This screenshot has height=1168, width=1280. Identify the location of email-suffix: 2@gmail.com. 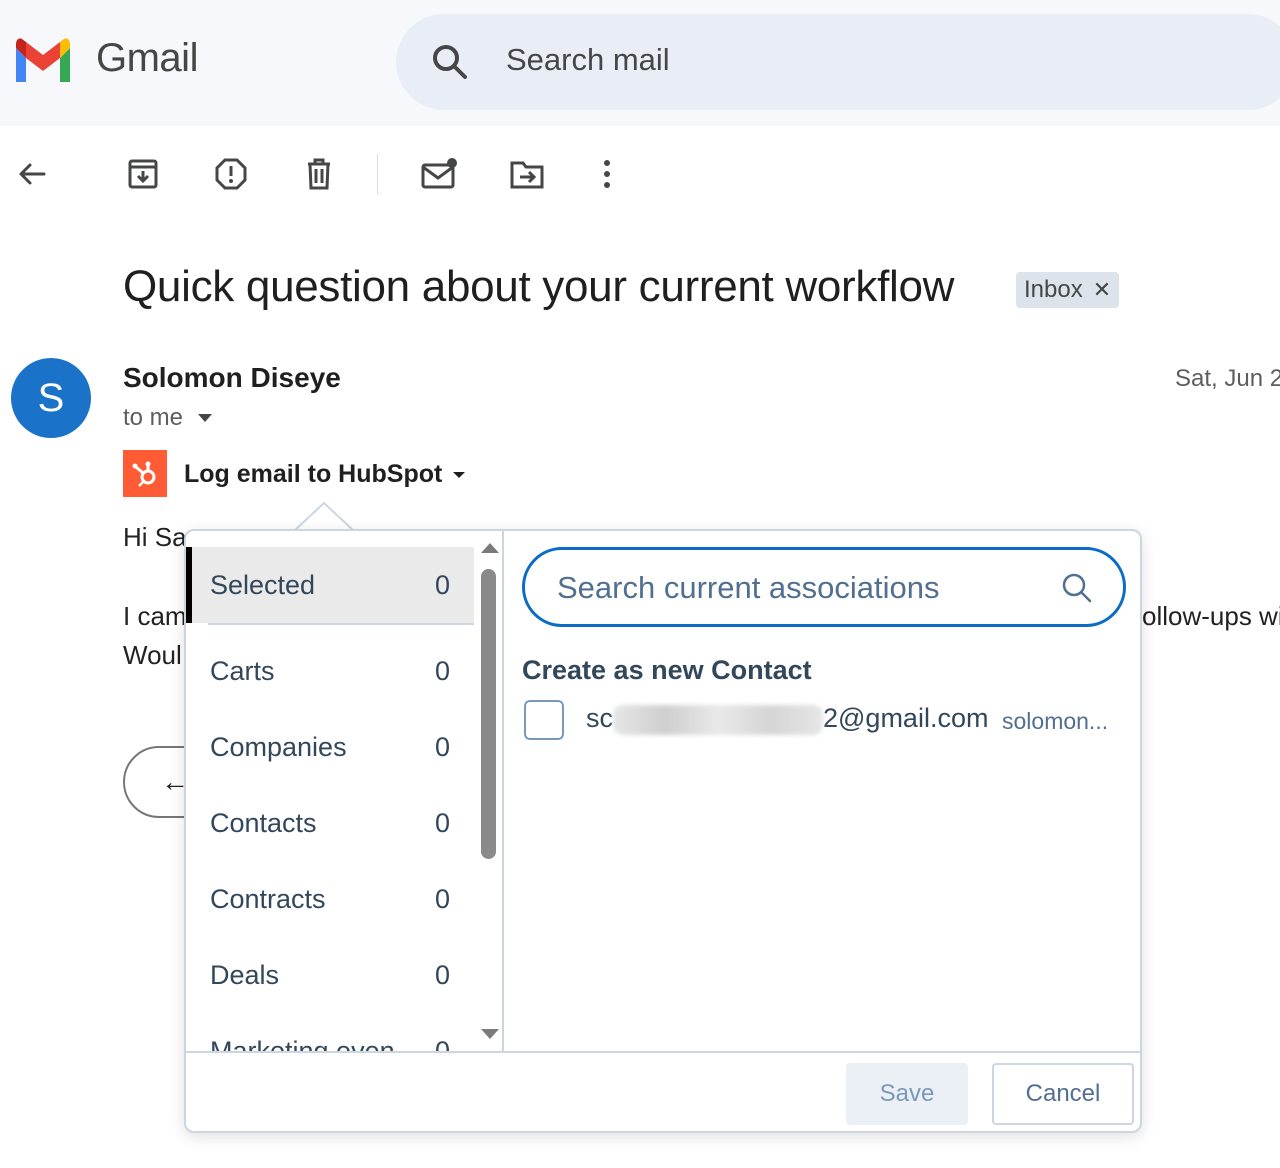
(906, 718).